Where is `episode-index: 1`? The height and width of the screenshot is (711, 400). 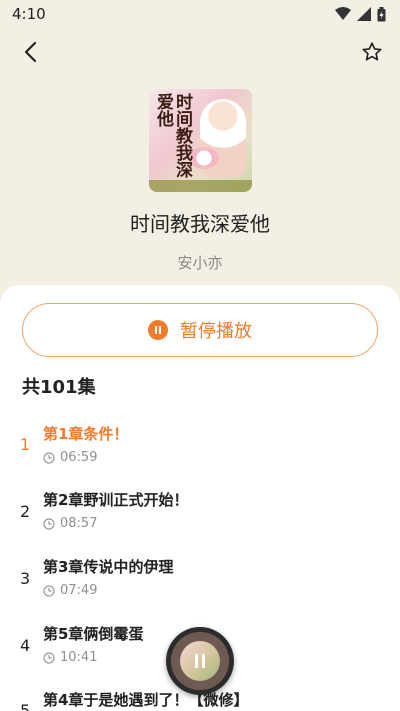 episode-index: 1 is located at coordinates (25, 444).